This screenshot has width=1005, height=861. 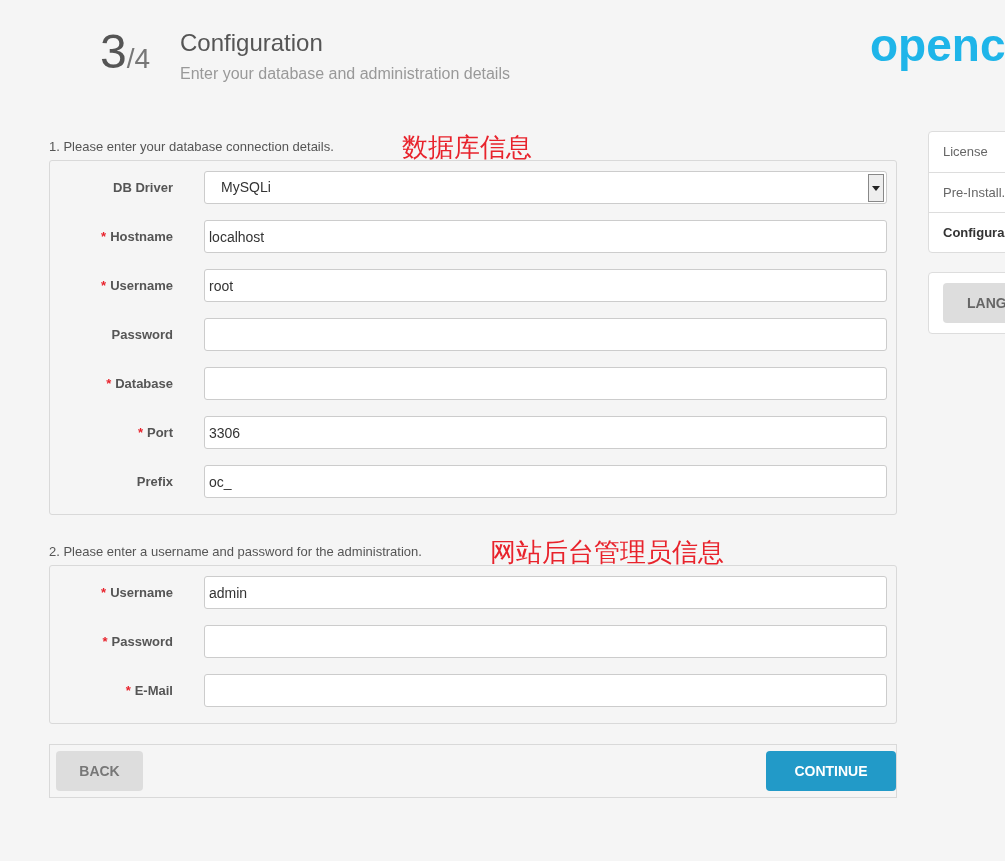 What do you see at coordinates (252, 43) in the screenshot?
I see `page-title: Configuration` at bounding box center [252, 43].